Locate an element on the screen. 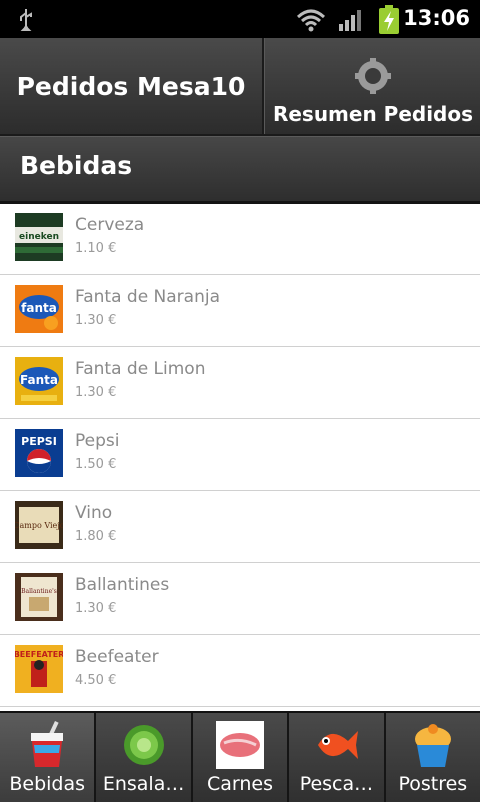  svg-text: eineken is located at coordinates (39, 237).